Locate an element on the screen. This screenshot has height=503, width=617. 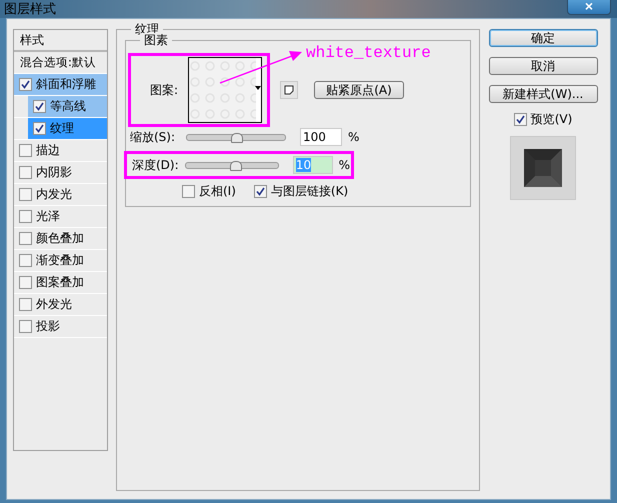
annotation-label: white_texture is located at coordinates (368, 53).